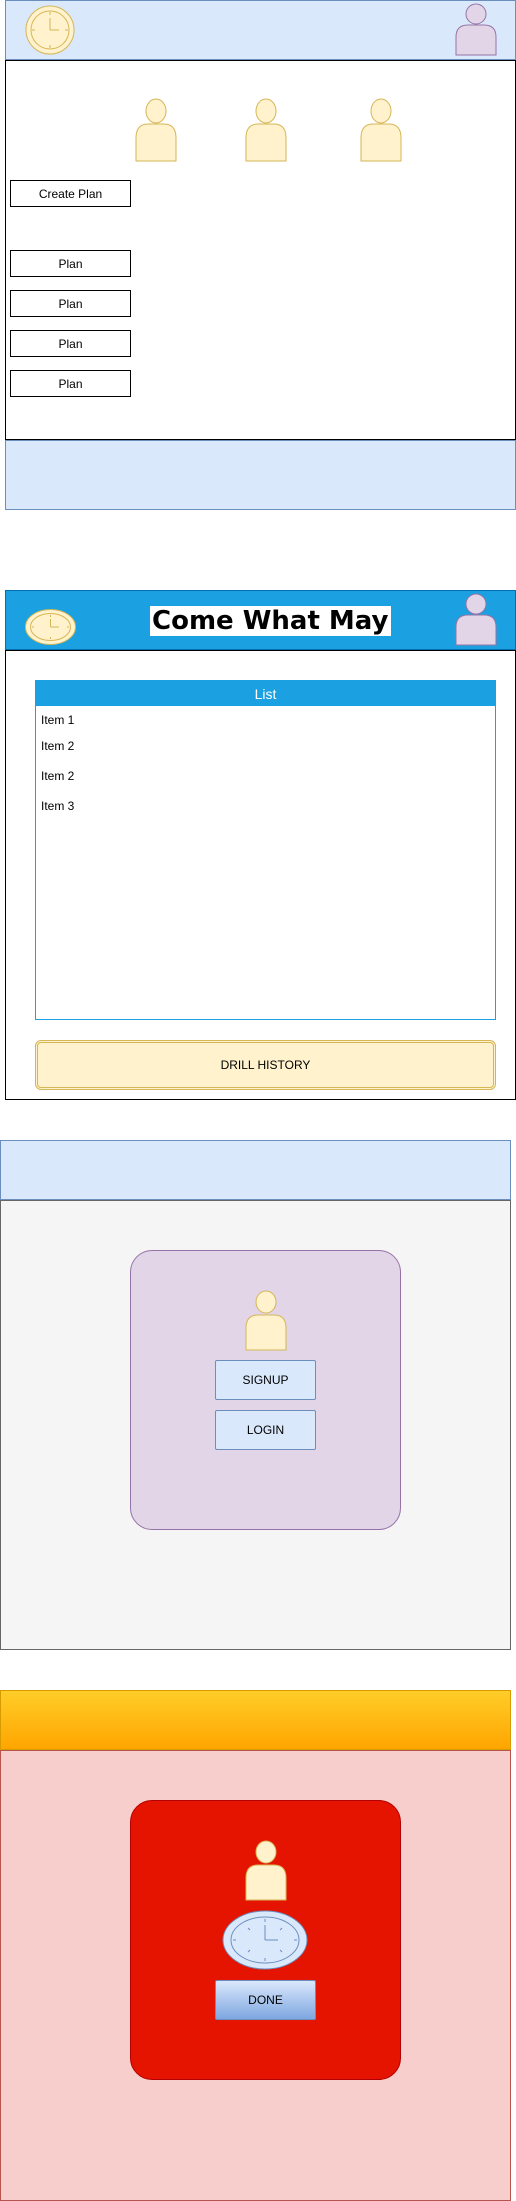 This screenshot has width=516, height=2201. Describe the element at coordinates (57, 806) in the screenshot. I see `list-item: Item 3` at that location.